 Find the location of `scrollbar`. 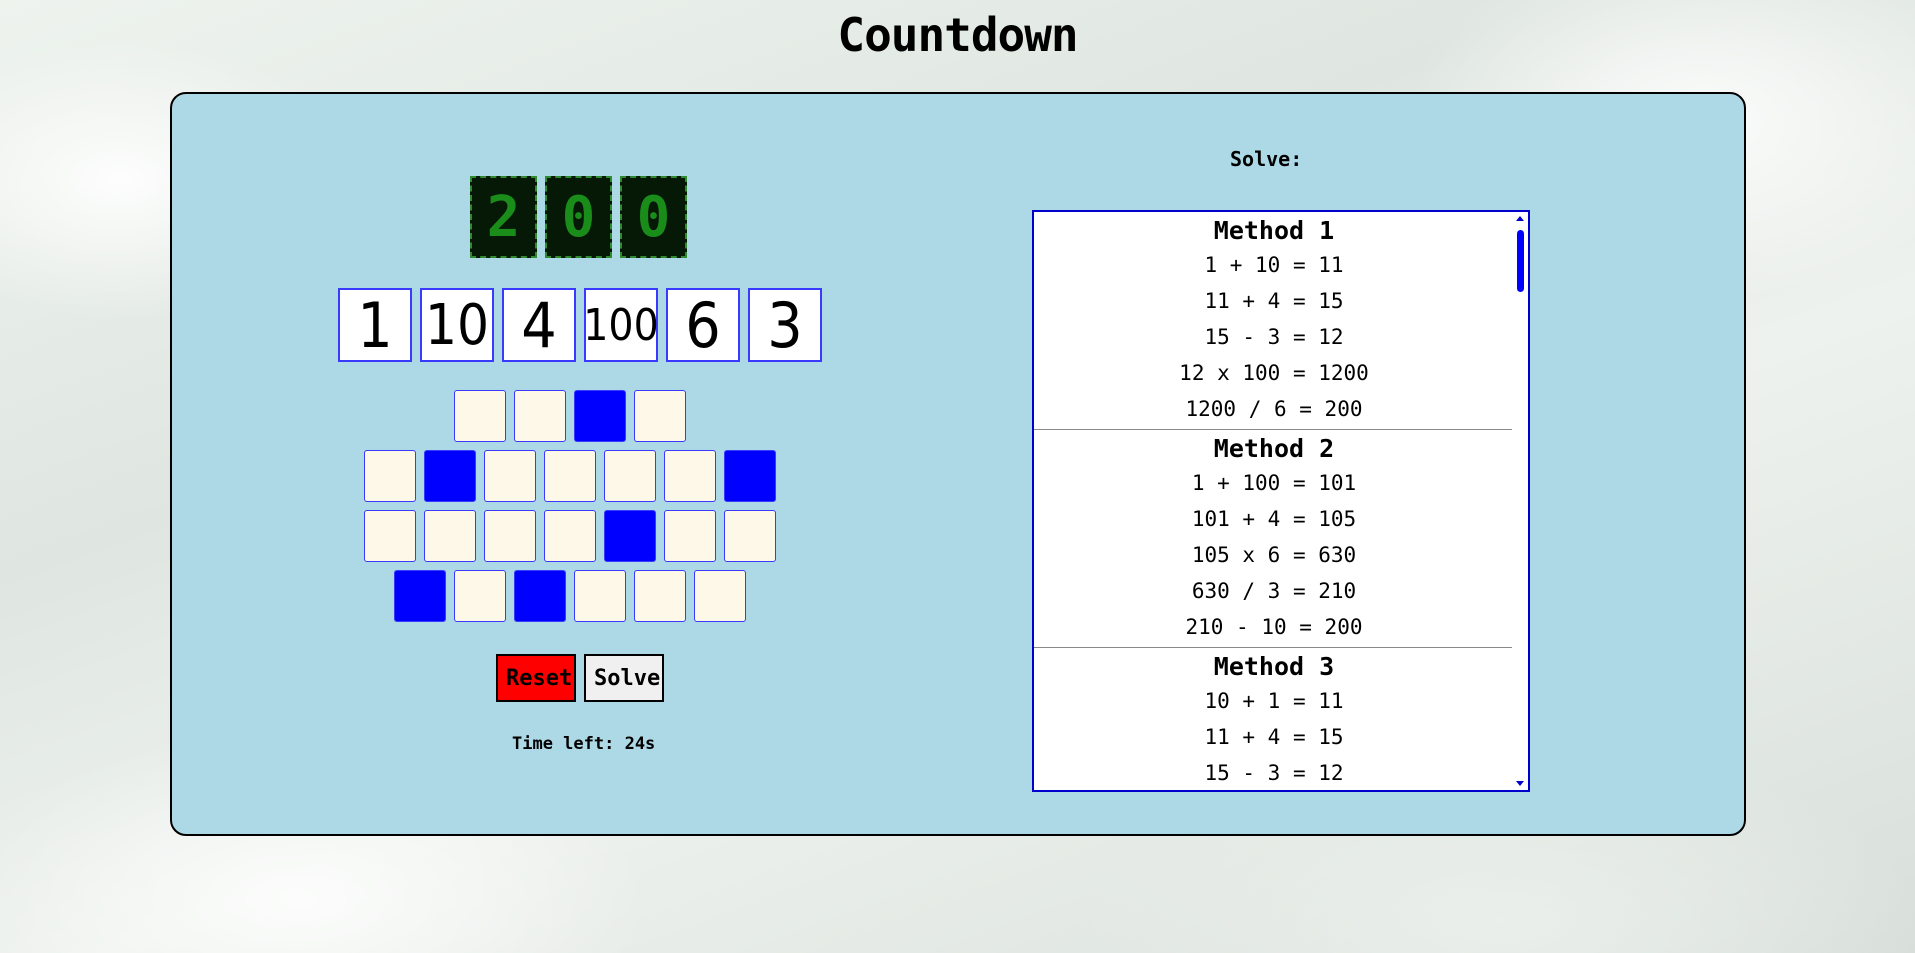

scrollbar is located at coordinates (1520, 501).